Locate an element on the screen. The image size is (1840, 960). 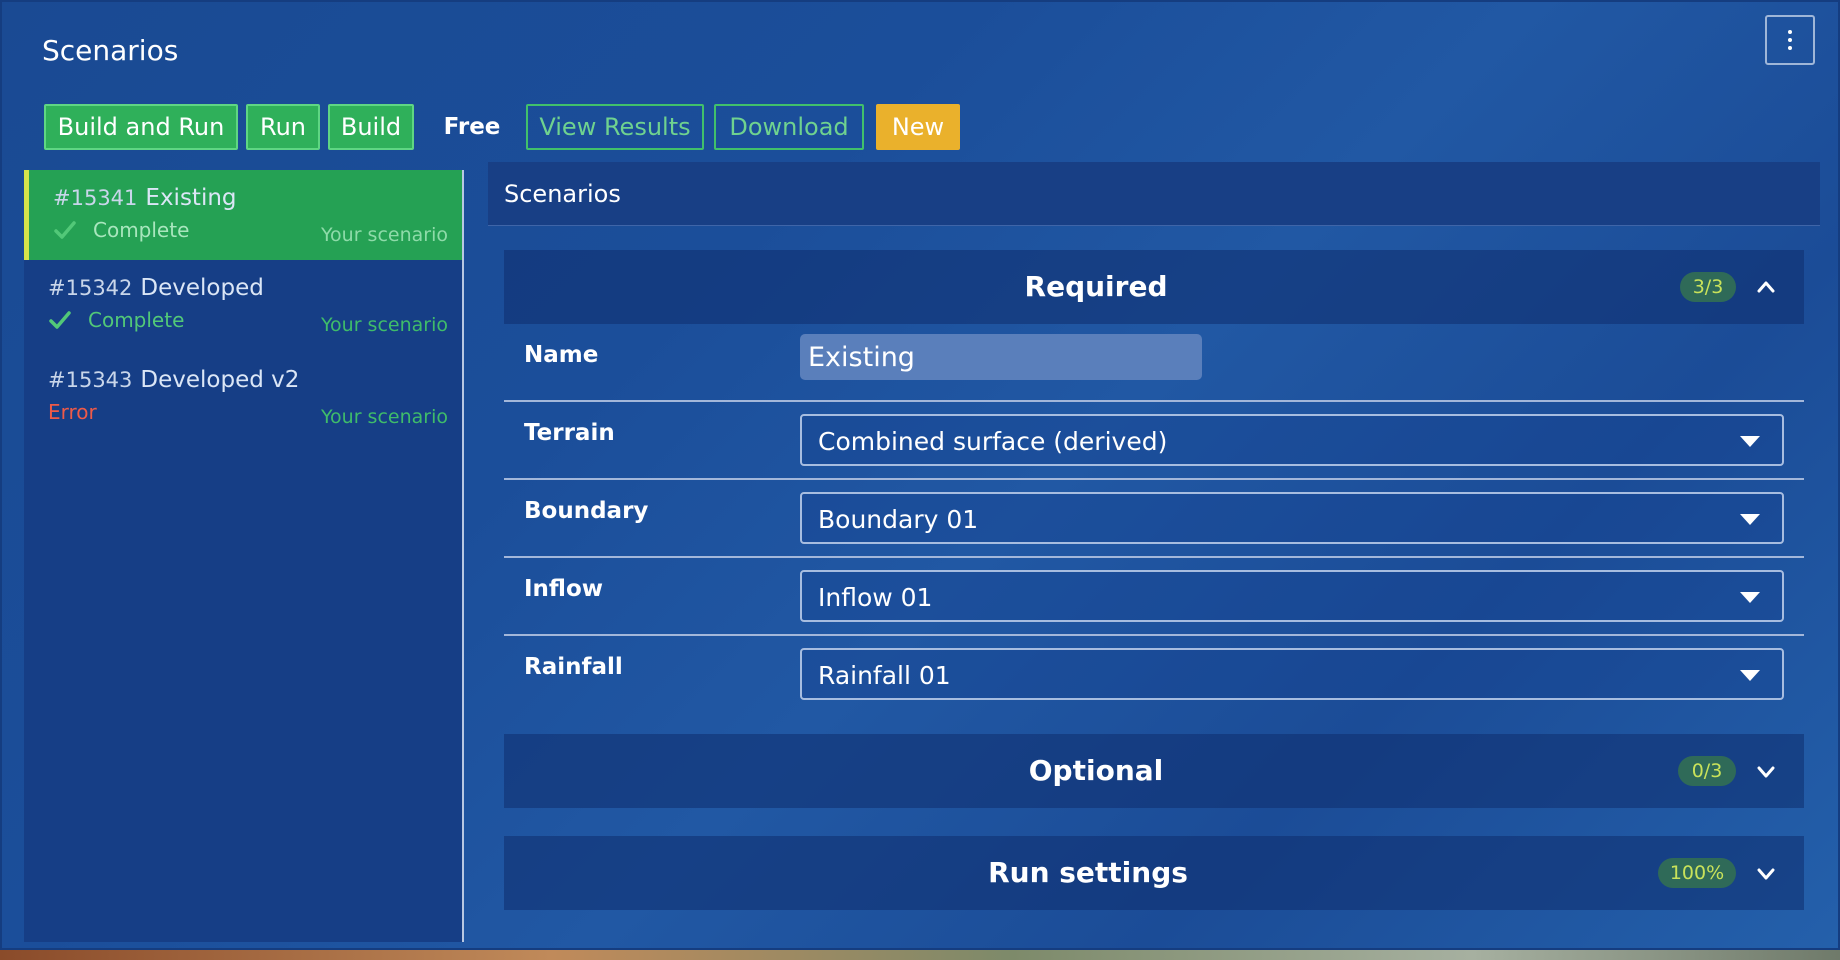
scenario-name: Developed is located at coordinates (202, 288).